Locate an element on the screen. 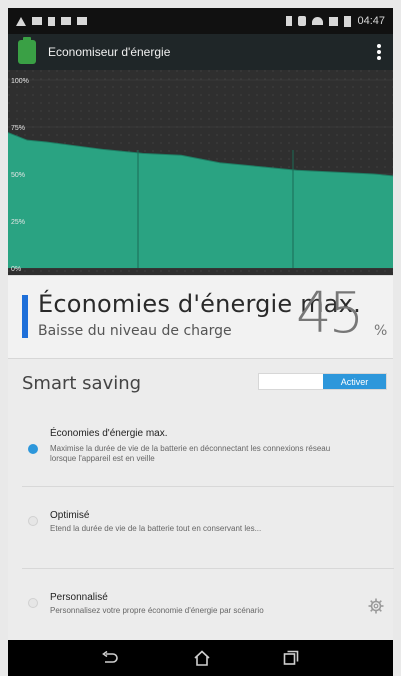 The width and height of the screenshot is (401, 676). energy-accent-bar is located at coordinates (25, 316).